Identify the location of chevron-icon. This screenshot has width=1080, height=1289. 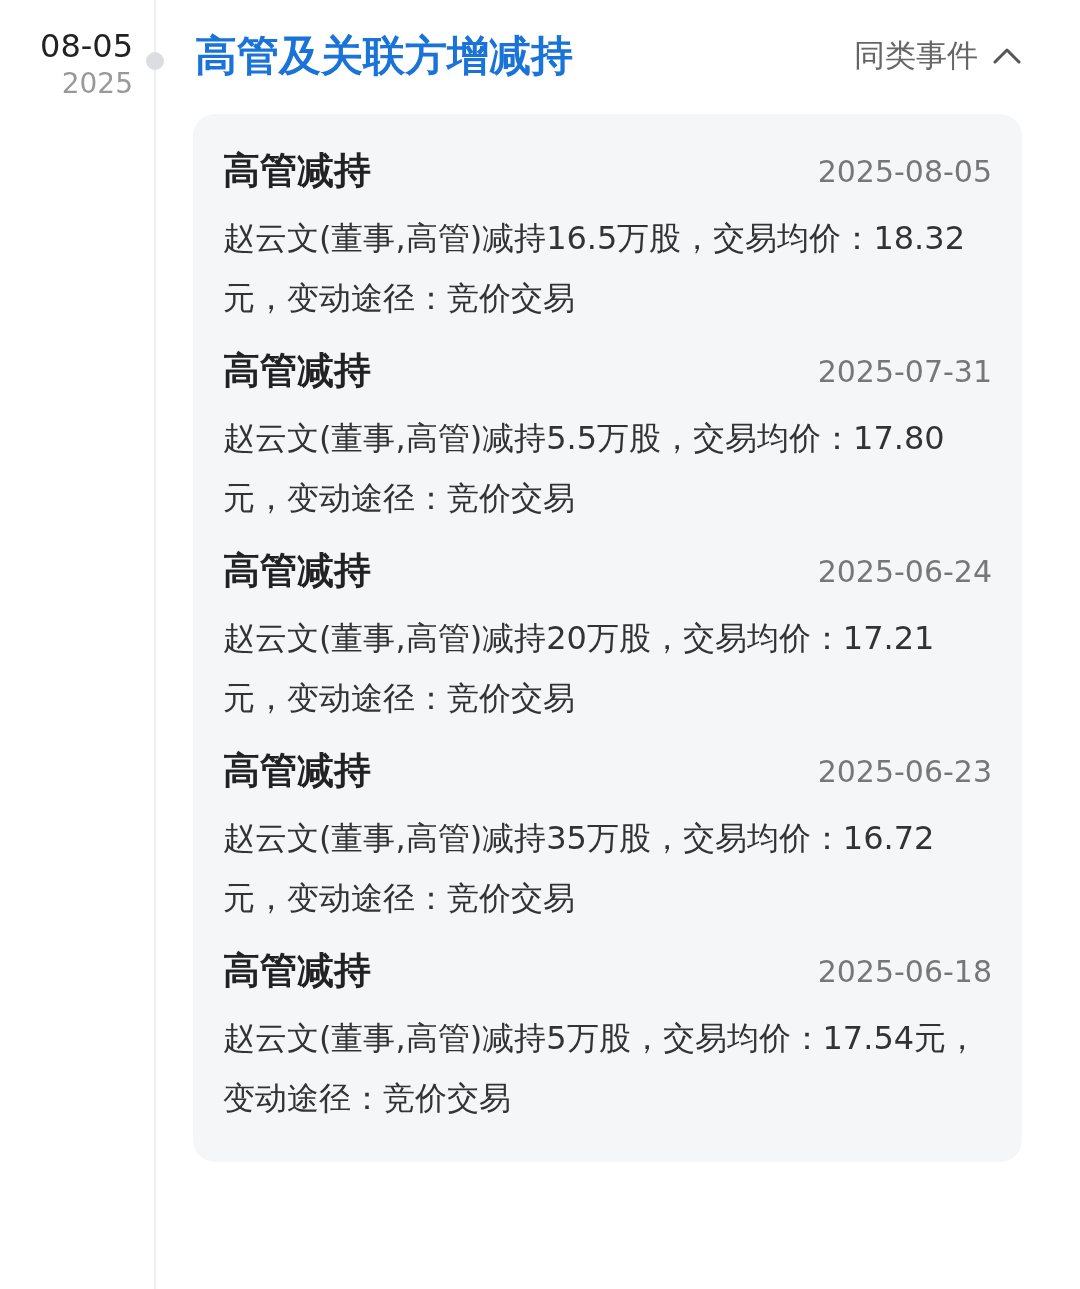
(1007, 56).